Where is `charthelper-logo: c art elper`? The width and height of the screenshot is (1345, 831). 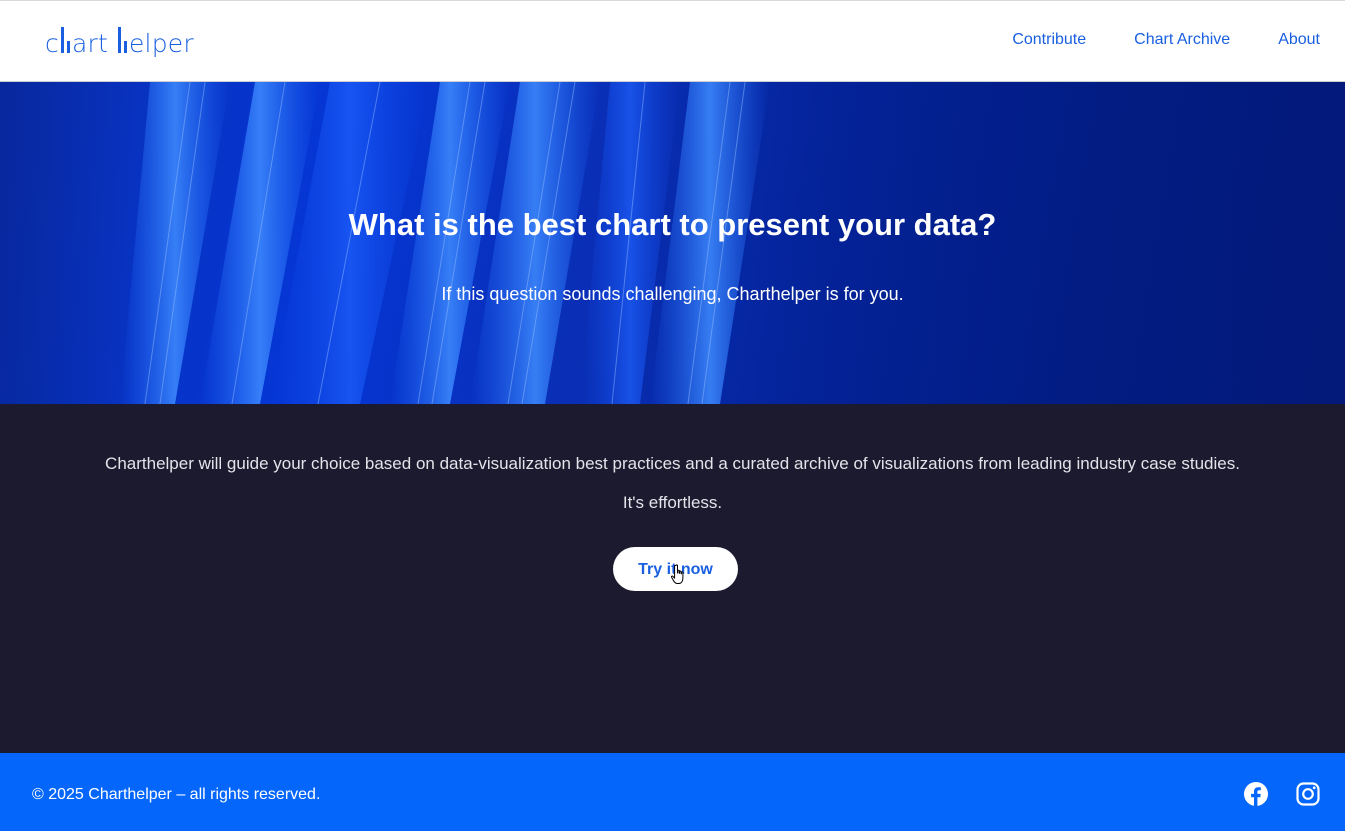
charthelper-logo: c art elper is located at coordinates (119, 42).